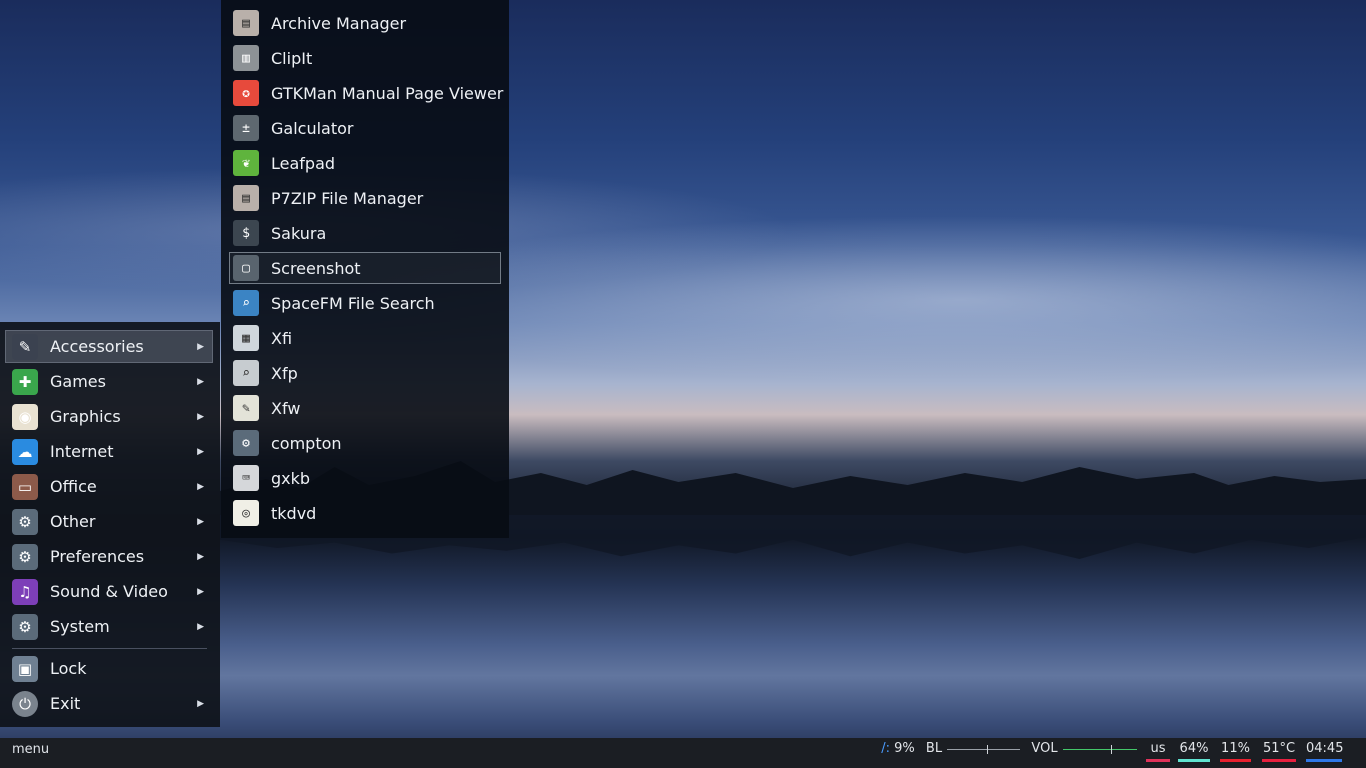 The image size is (1366, 768). Describe the element at coordinates (1158, 748) in the screenshot. I see `keyboard-layout-label: us` at that location.